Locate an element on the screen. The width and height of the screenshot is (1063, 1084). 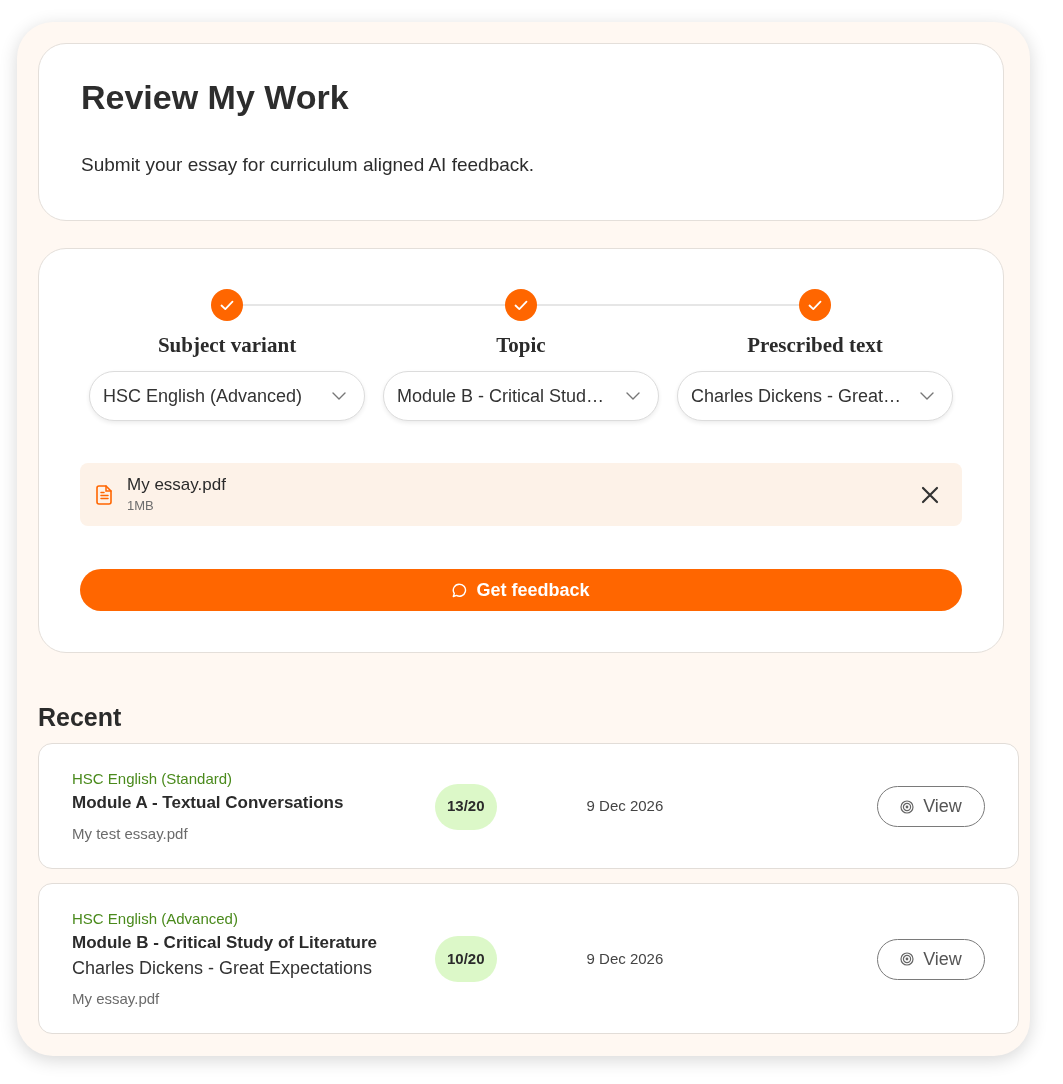
subject-label: HSC English (Standard) is located at coordinates (152, 779).